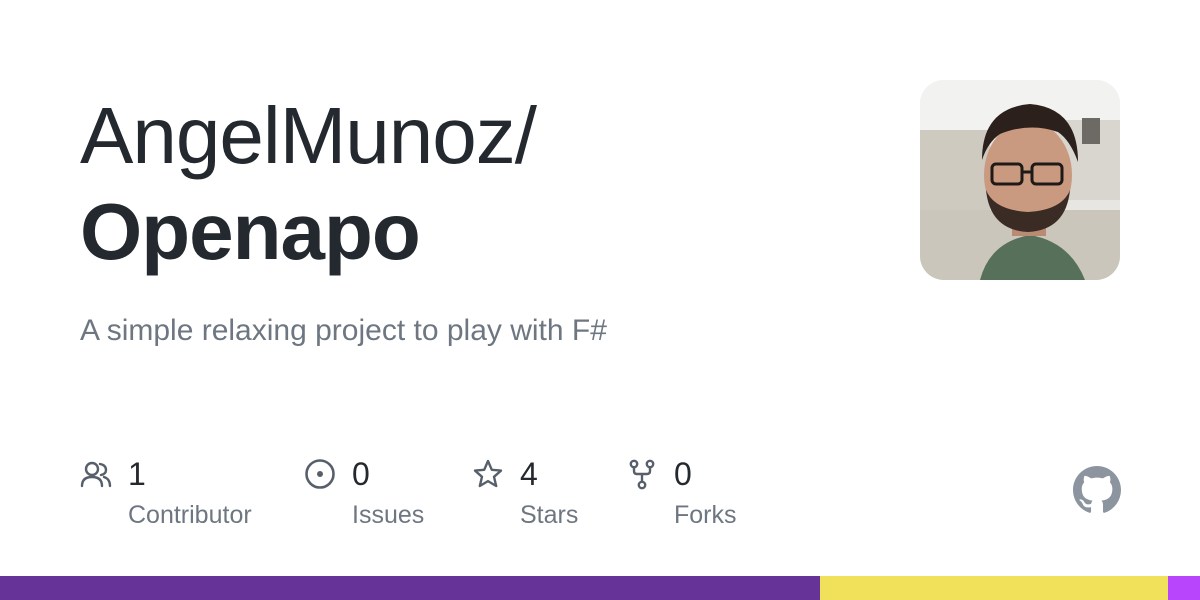 The image size is (1200, 600). I want to click on owner-avatar, so click(1020, 180).